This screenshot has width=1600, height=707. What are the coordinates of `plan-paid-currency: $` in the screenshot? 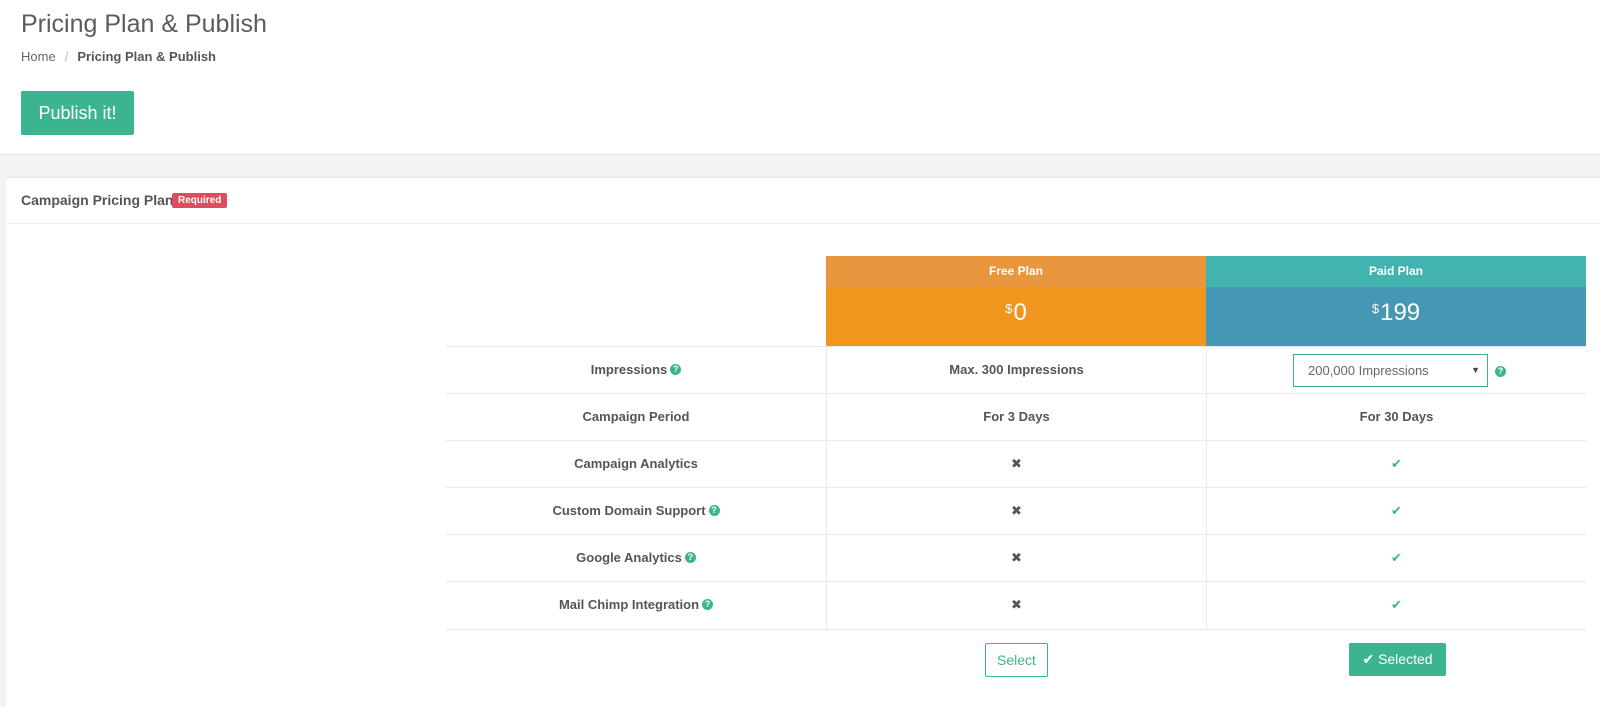 It's located at (1375, 308).